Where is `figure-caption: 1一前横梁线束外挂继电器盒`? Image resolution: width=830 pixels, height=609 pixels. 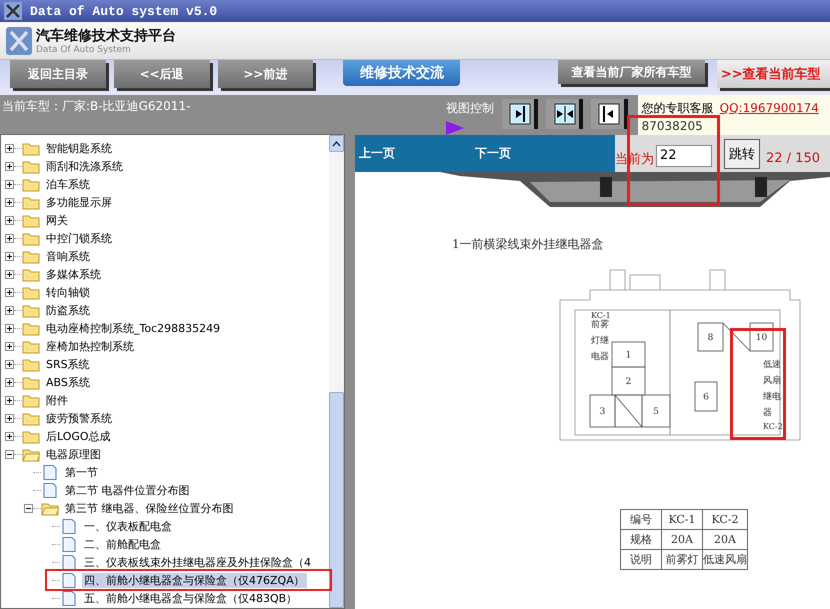
figure-caption: 1一前横梁线束外挂继电器盒 is located at coordinates (528, 244).